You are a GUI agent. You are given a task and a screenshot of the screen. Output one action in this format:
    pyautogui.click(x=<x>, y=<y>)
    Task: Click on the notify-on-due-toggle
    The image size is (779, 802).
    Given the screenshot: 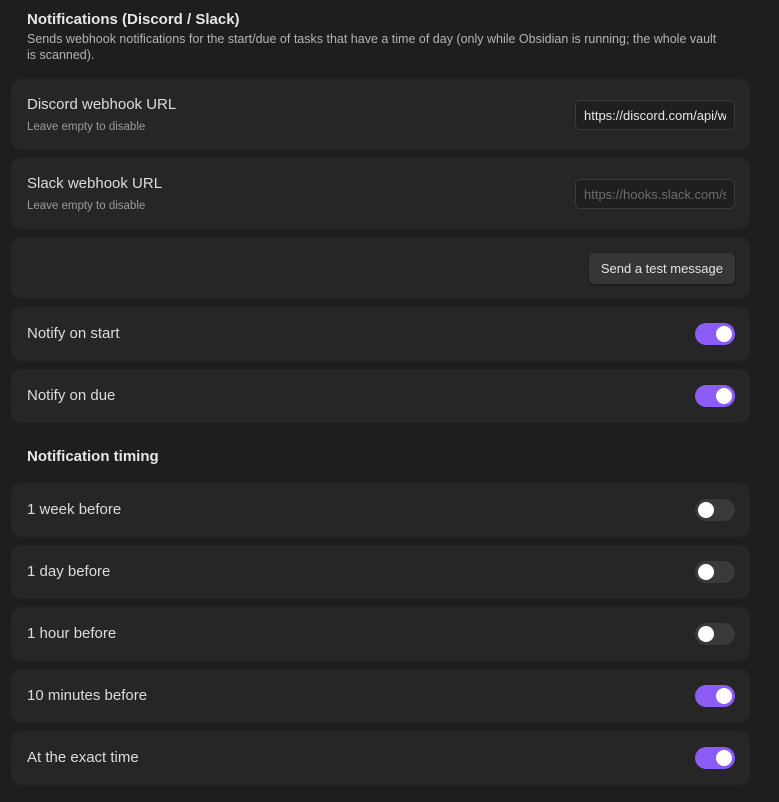 What is the action you would take?
    pyautogui.click(x=715, y=396)
    